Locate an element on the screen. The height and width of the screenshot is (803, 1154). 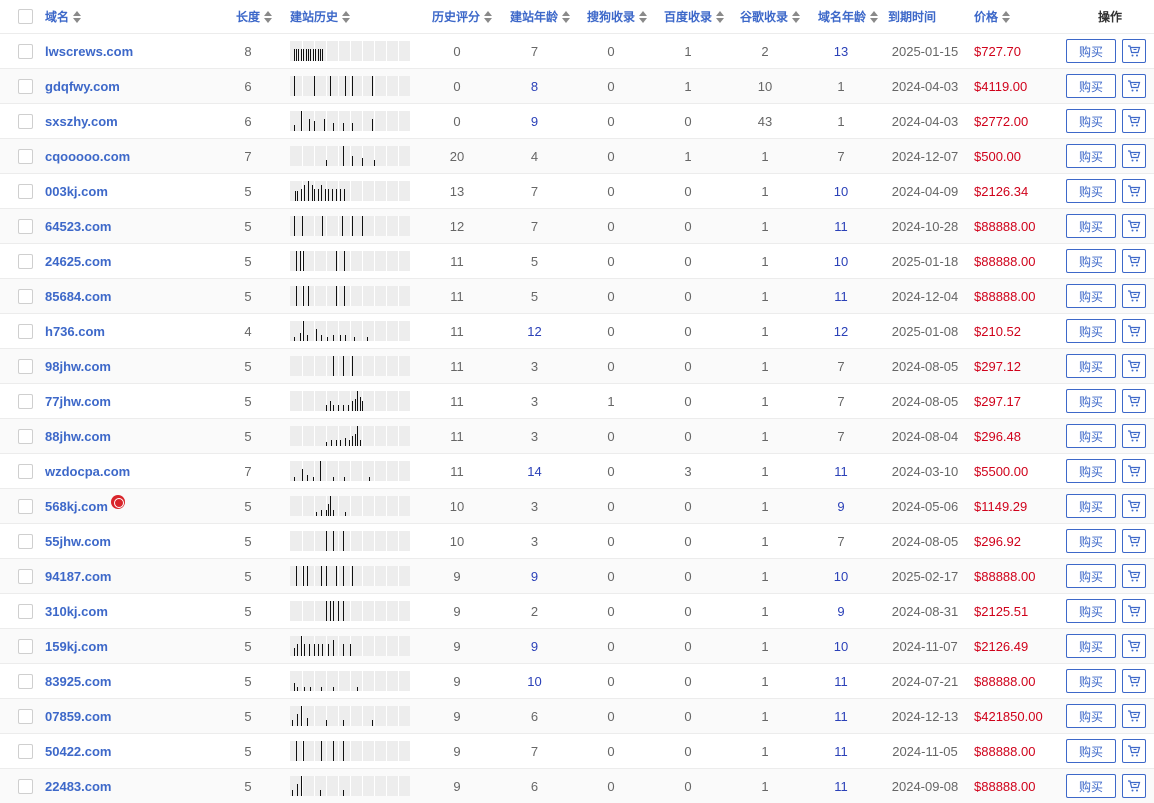
domain-link: 88jhw.com is located at coordinates (78, 436).